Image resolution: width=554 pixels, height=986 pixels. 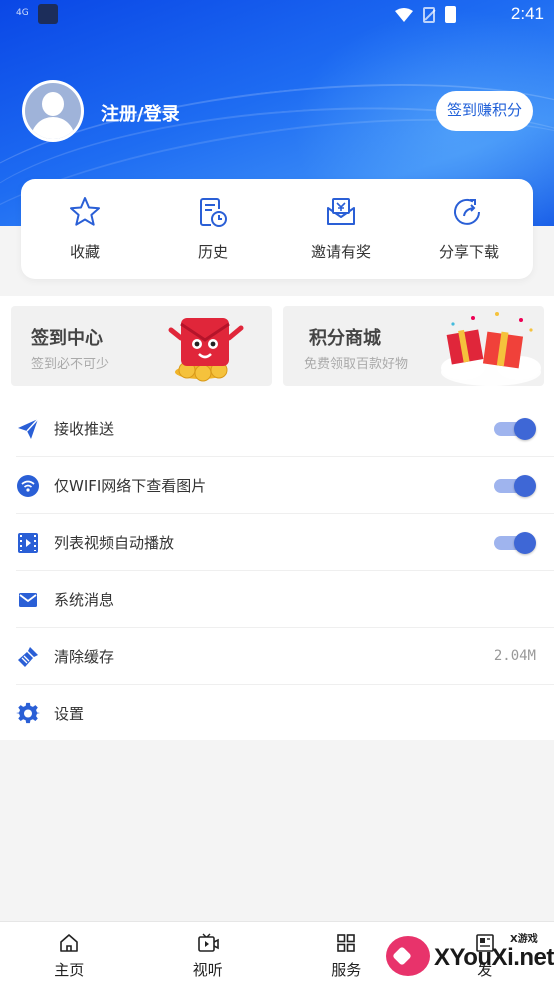 I want to click on gift-box-illustration, so click(x=491, y=349).